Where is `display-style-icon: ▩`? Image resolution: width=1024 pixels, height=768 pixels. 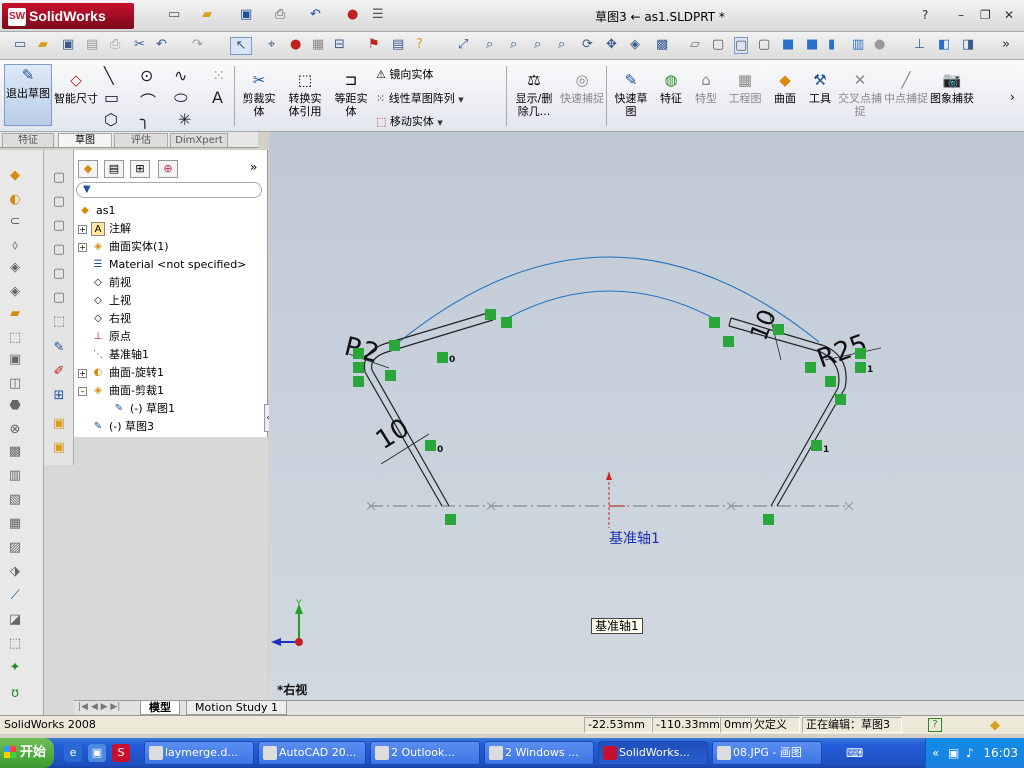 display-style-icon: ▩ is located at coordinates (662, 44).